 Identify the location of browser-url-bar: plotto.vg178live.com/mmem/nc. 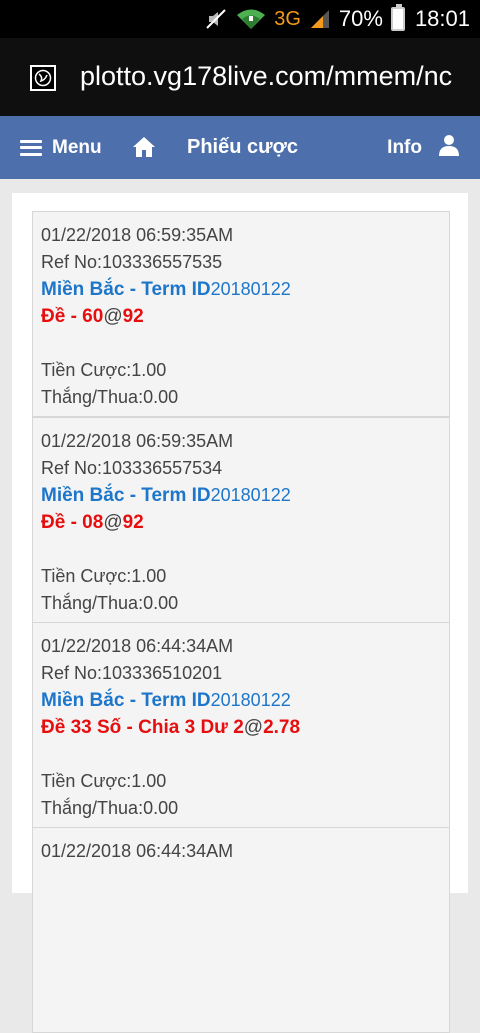
(240, 77).